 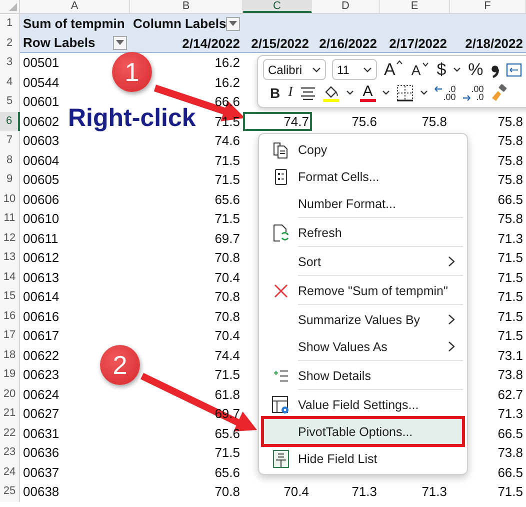 What do you see at coordinates (41, 472) in the screenshot?
I see `table-cell: 00637` at bounding box center [41, 472].